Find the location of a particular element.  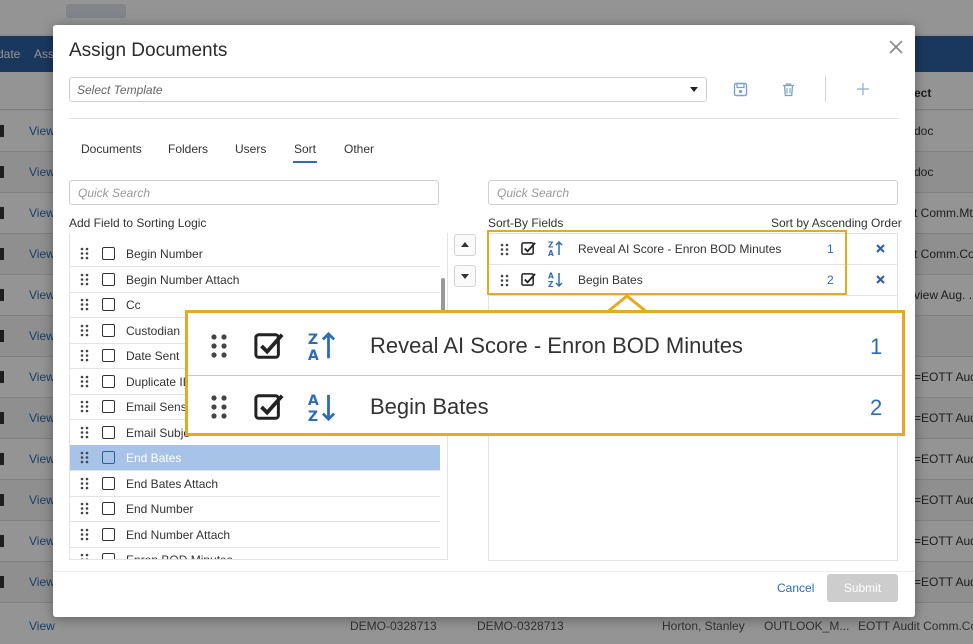

callout-rank: 2 is located at coordinates (876, 407).